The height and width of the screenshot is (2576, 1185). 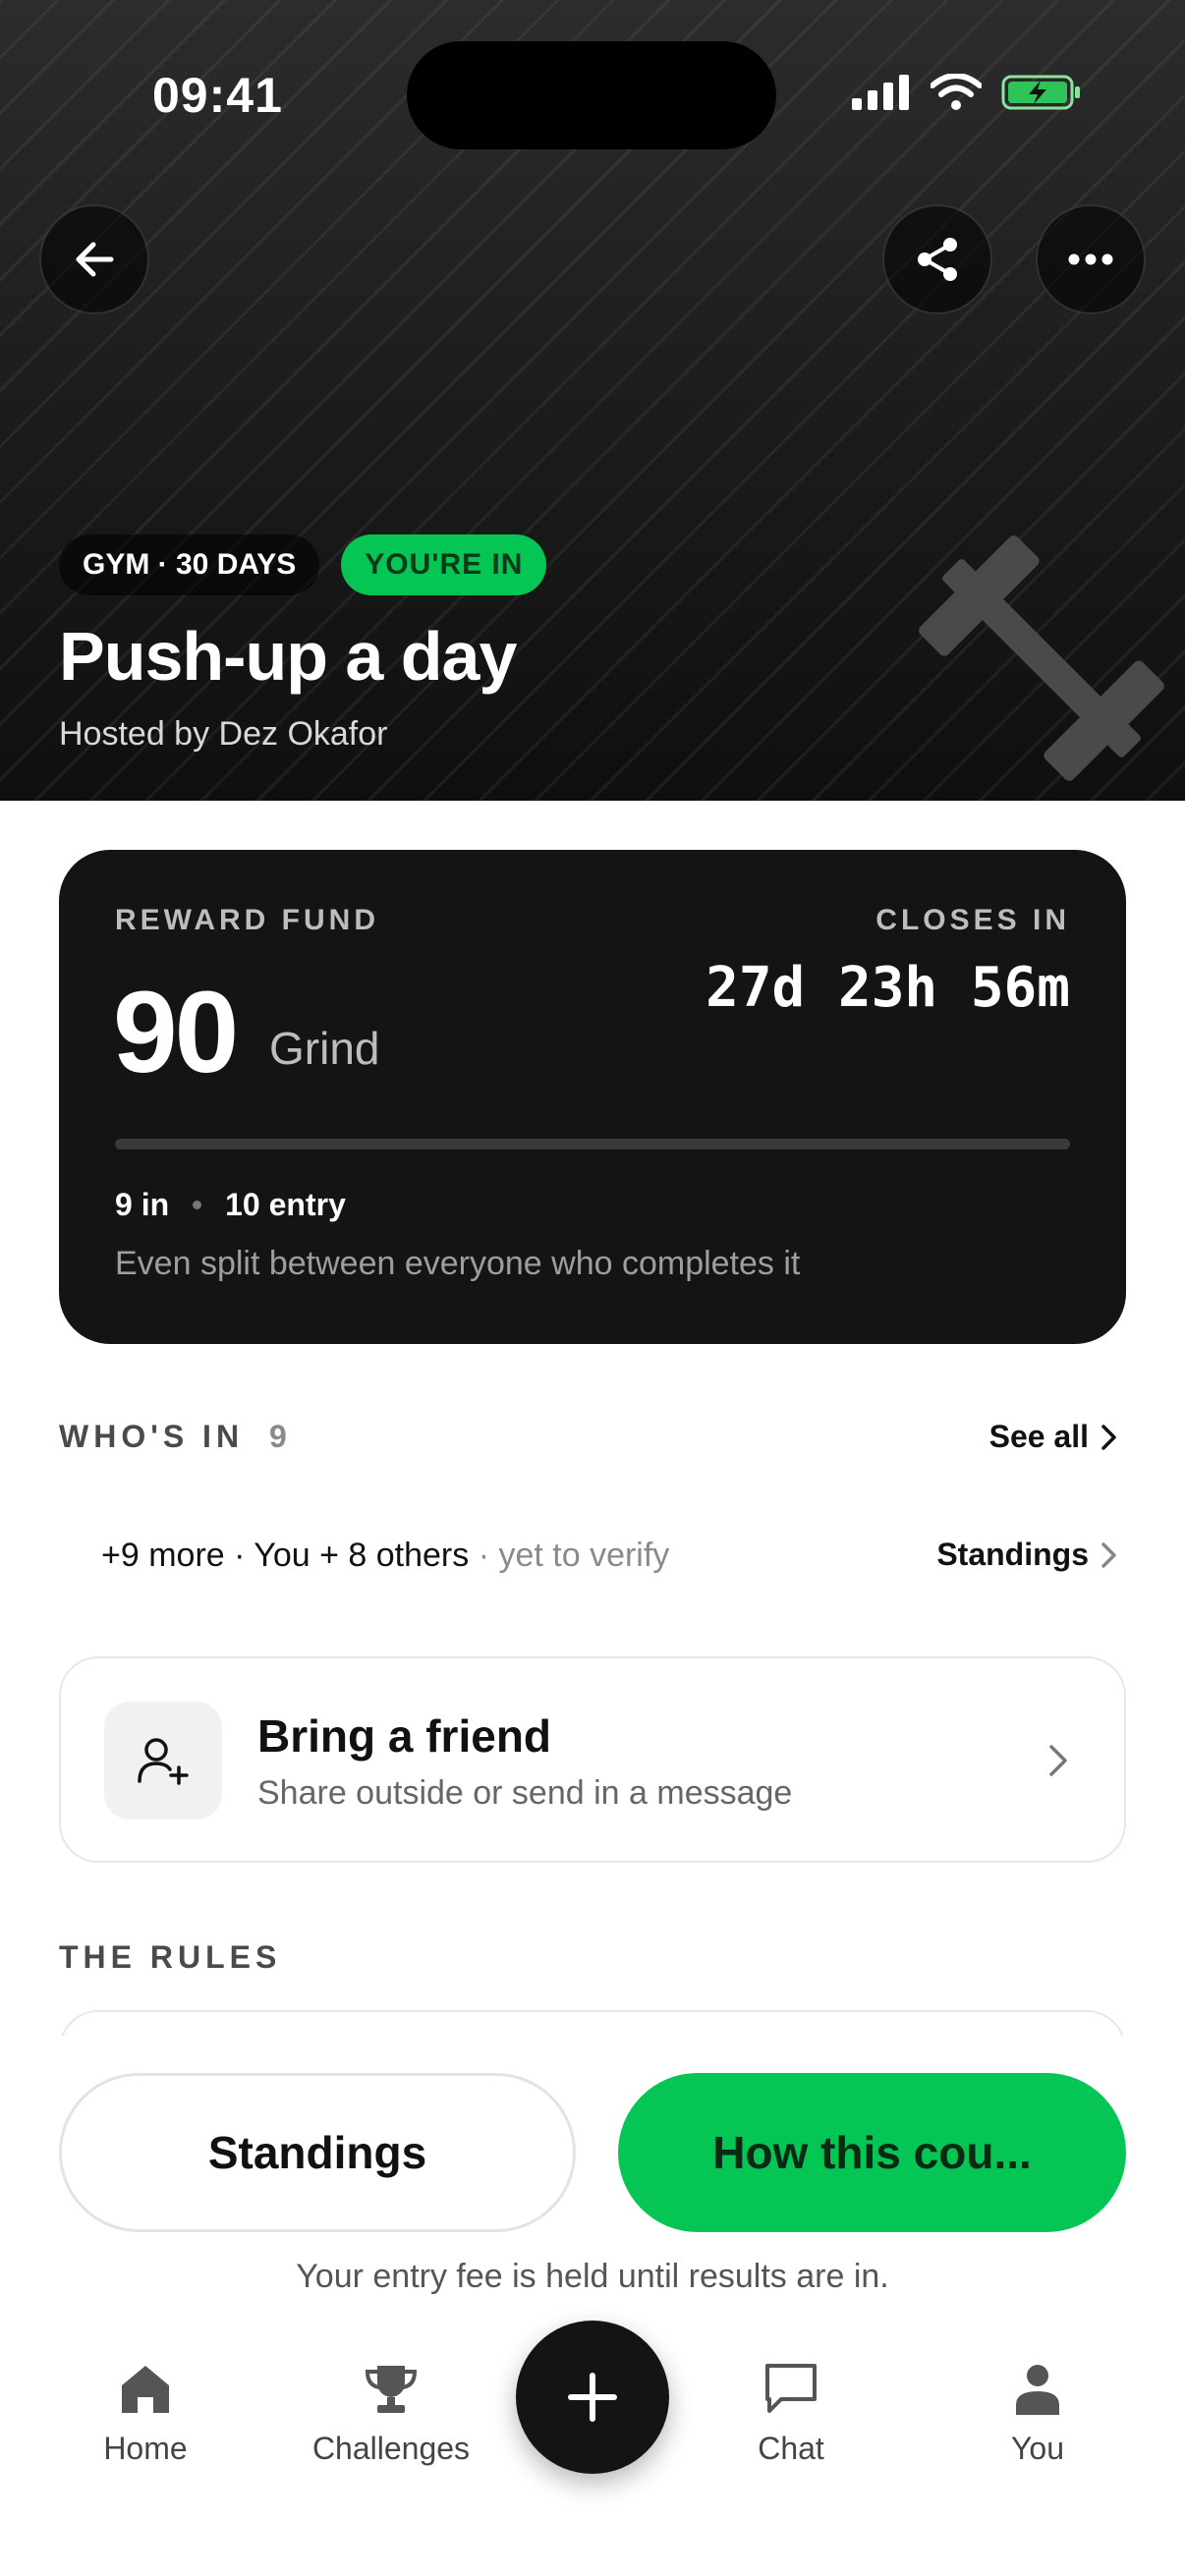 I want to click on battery-charging-icon, so click(x=1041, y=92).